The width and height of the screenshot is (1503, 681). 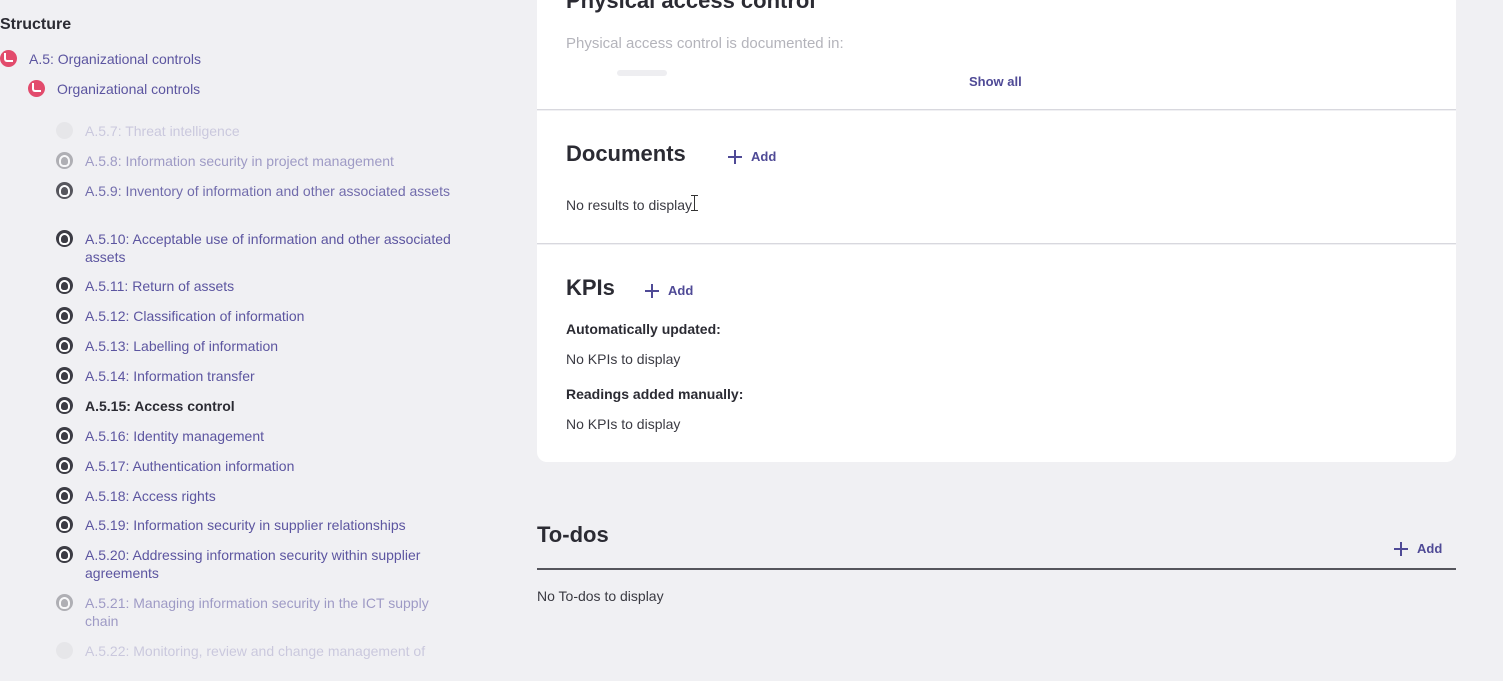 I want to click on text-cursor-icon, so click(x=695, y=203).